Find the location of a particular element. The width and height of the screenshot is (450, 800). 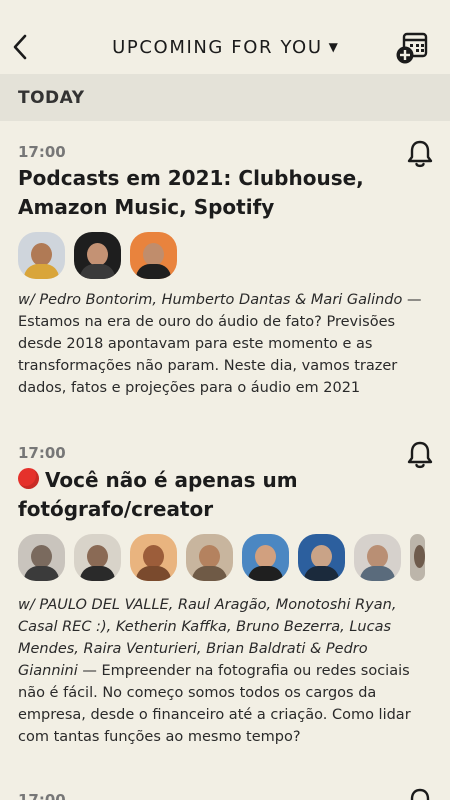

chevron-down-icon: ▼ is located at coordinates (333, 47).